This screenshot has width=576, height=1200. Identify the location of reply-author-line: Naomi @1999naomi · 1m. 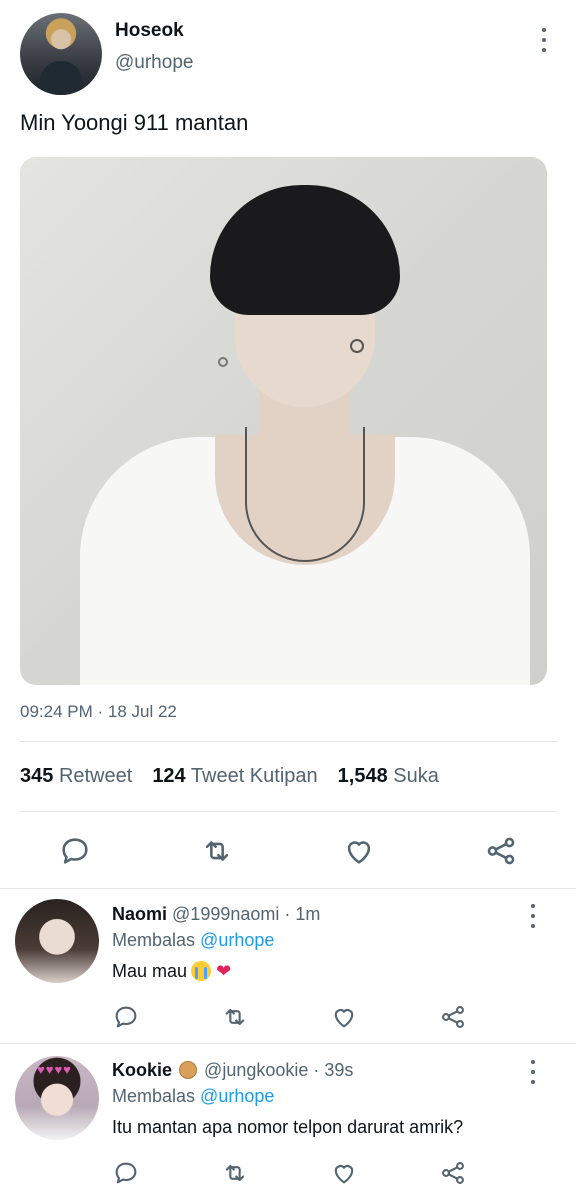
(216, 914).